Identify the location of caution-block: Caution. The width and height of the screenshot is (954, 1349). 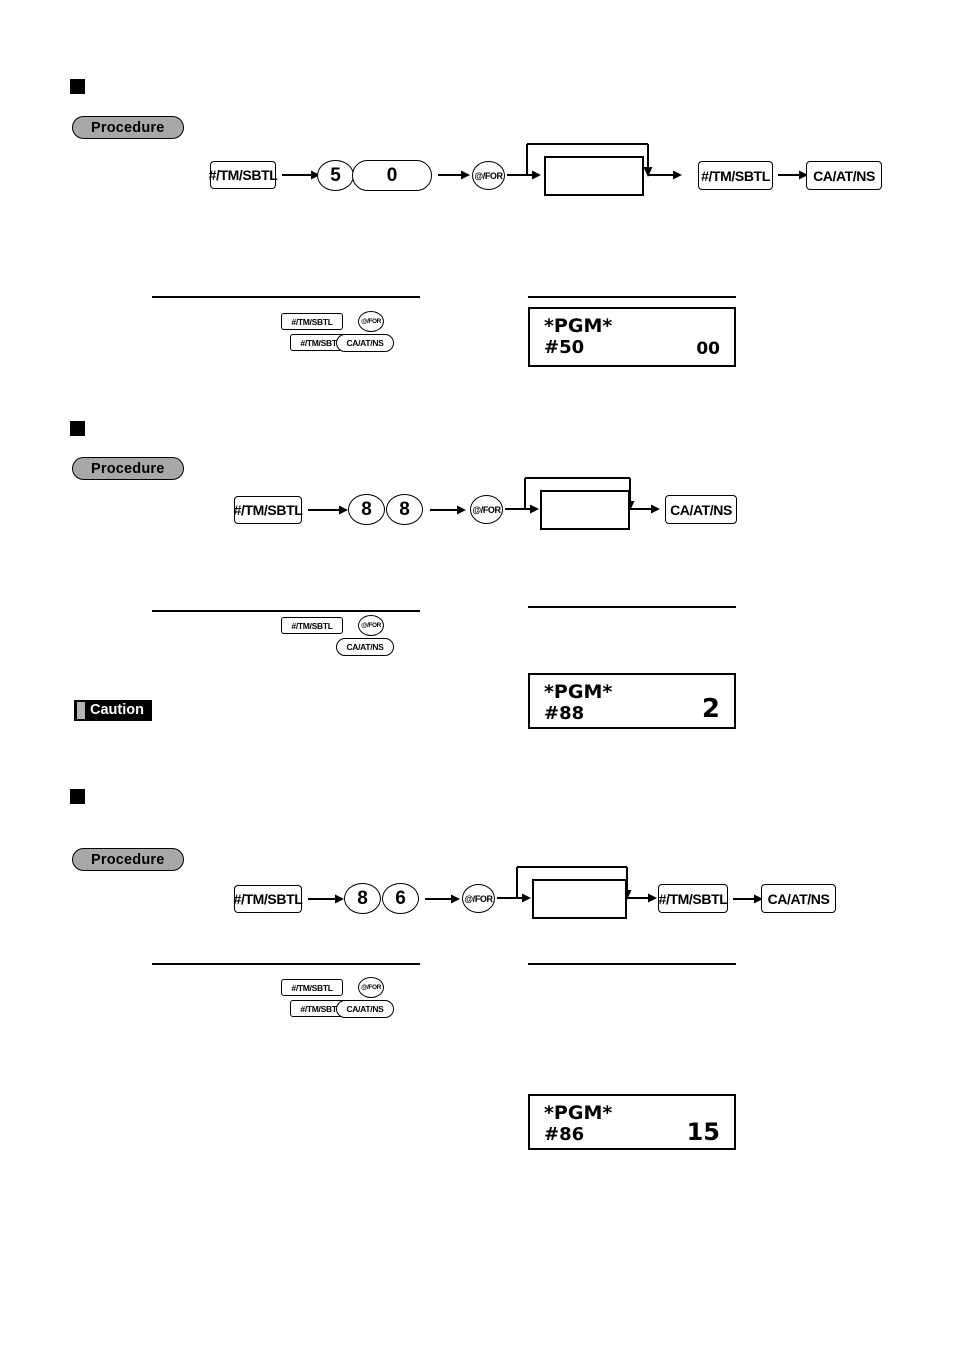
(113, 712).